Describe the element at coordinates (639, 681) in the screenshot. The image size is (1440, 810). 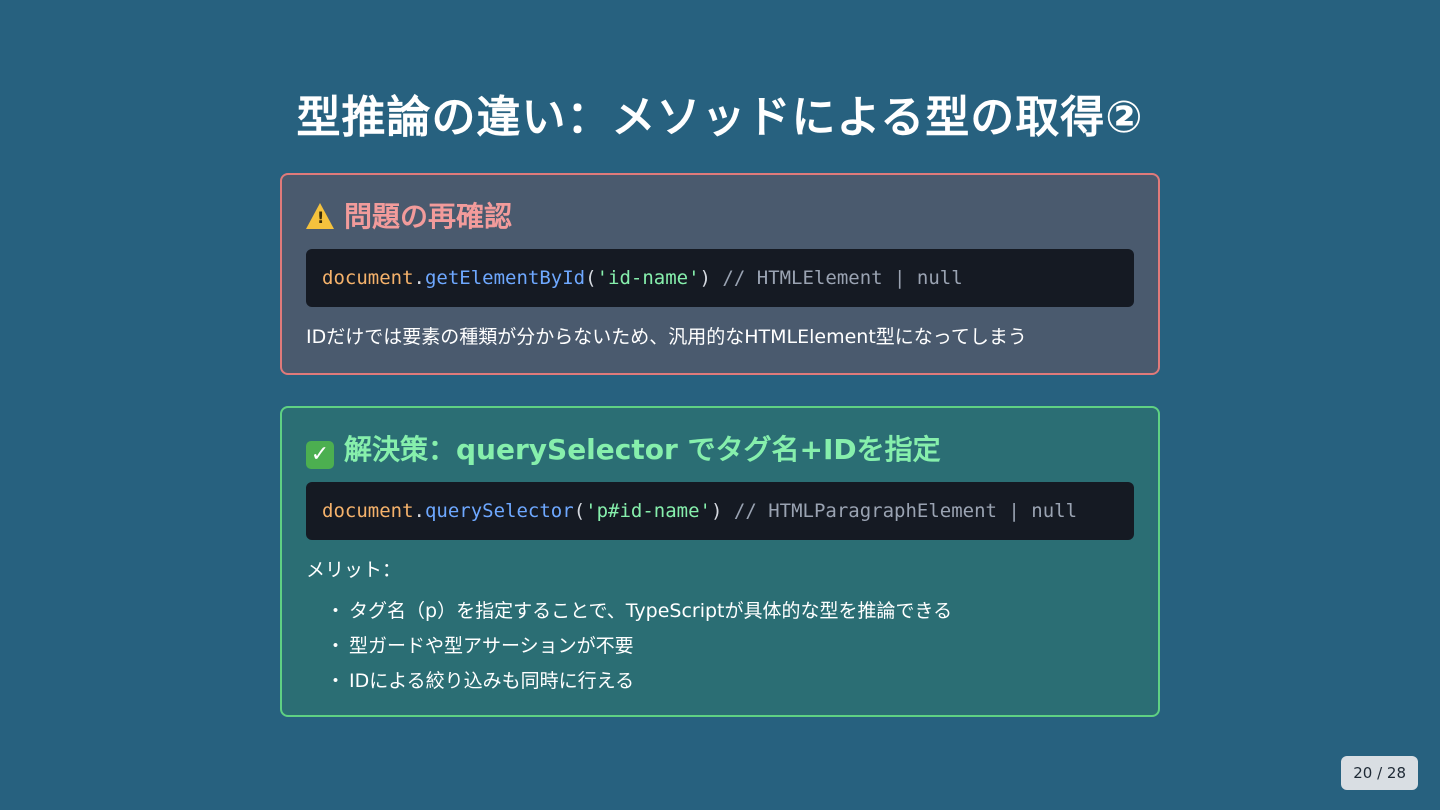
I see `list-item: ・ IDによる絞り込みも同時に行える` at that location.